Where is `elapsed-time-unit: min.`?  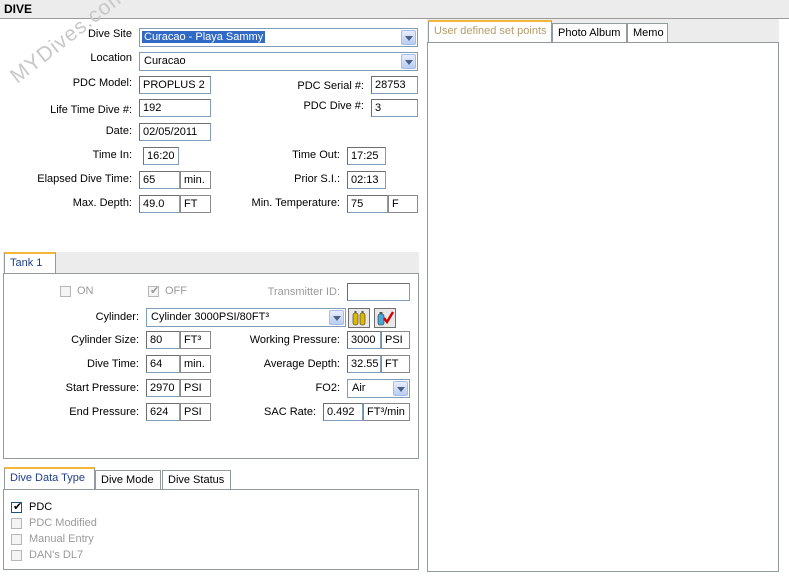
elapsed-time-unit: min. is located at coordinates (195, 180).